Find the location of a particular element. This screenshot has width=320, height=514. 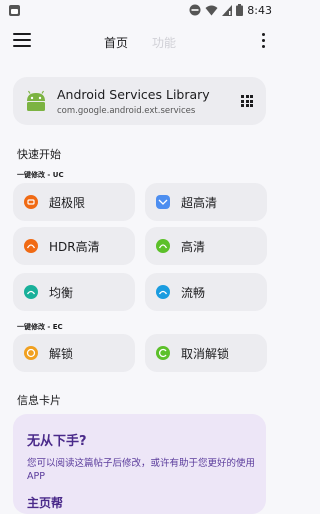

quick-start-title: 快速开始 is located at coordinates (39, 154).